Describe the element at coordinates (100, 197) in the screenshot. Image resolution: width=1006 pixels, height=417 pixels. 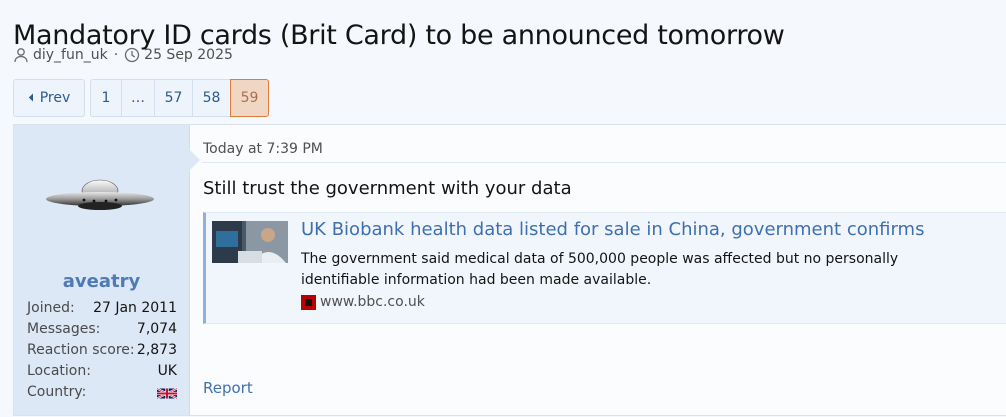
I see `avatar` at that location.